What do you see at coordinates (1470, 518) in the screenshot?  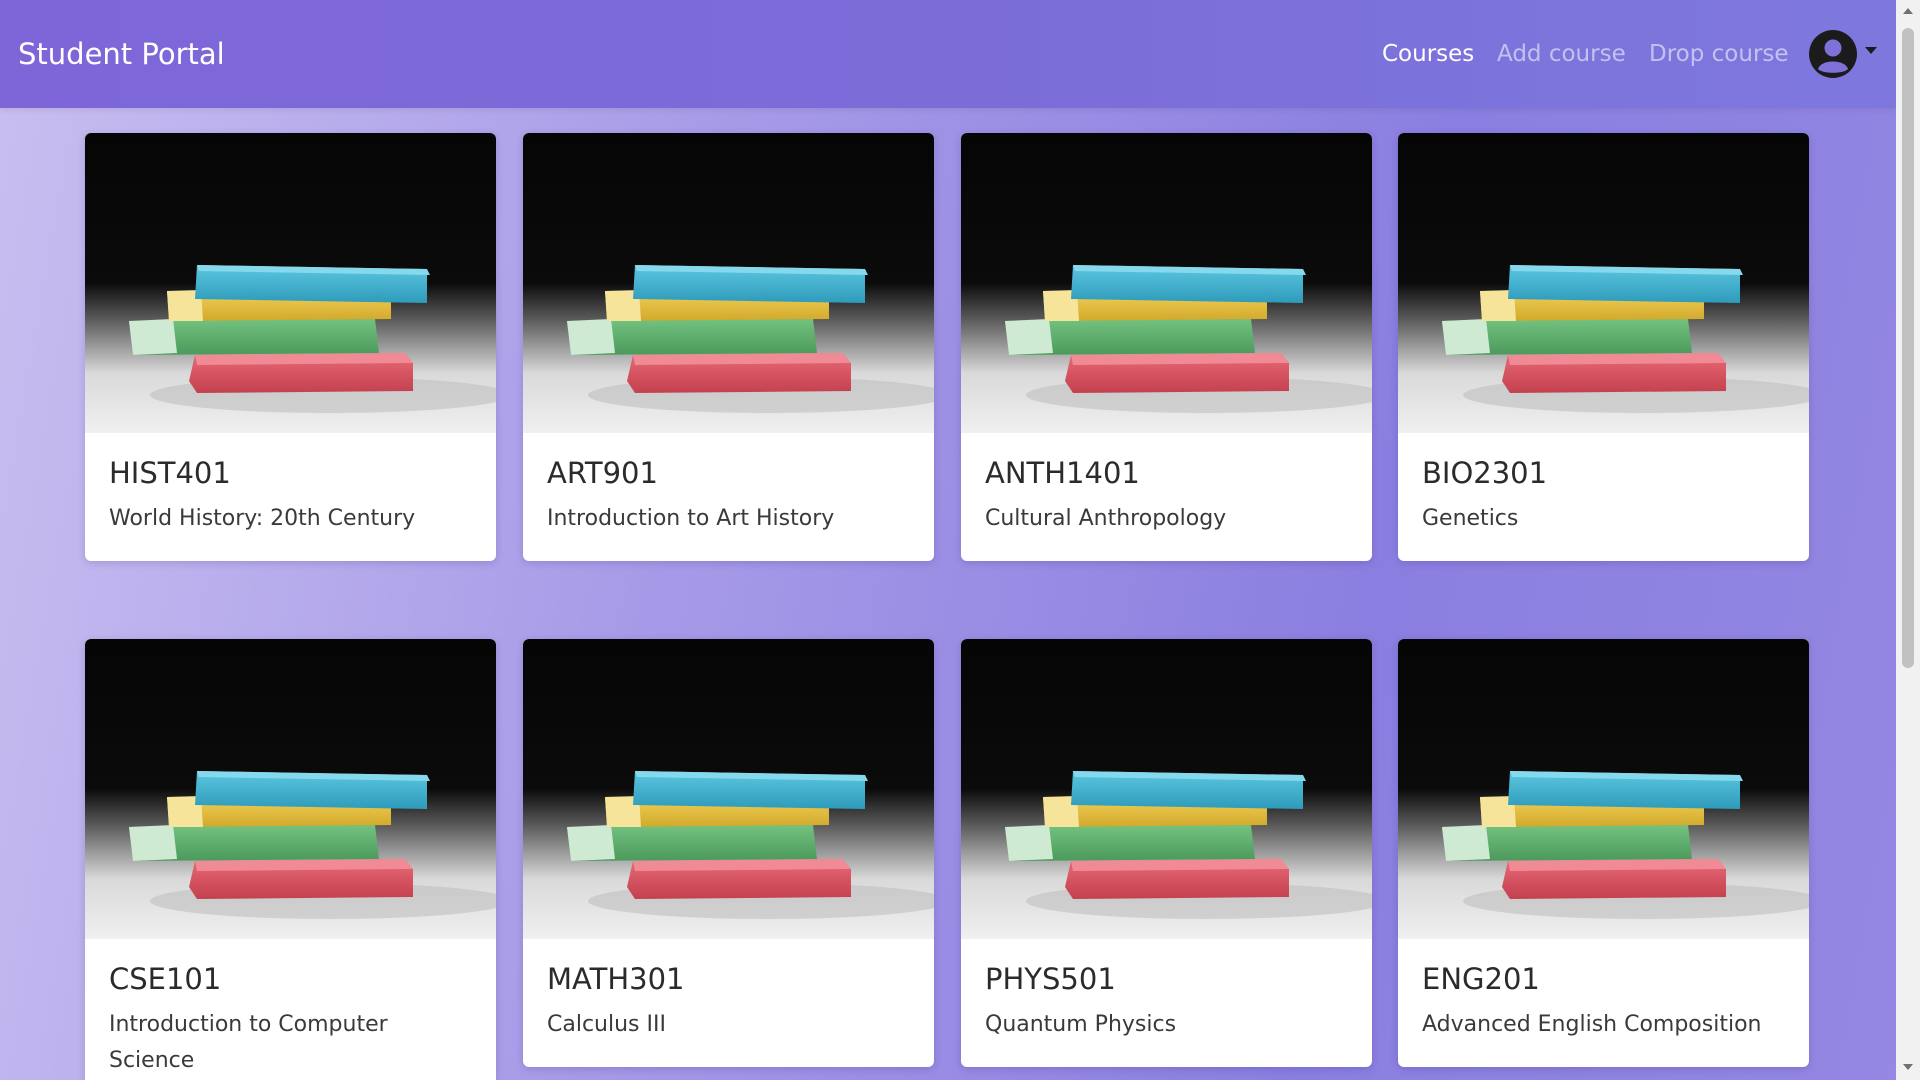 I see `course-name: Genetics` at bounding box center [1470, 518].